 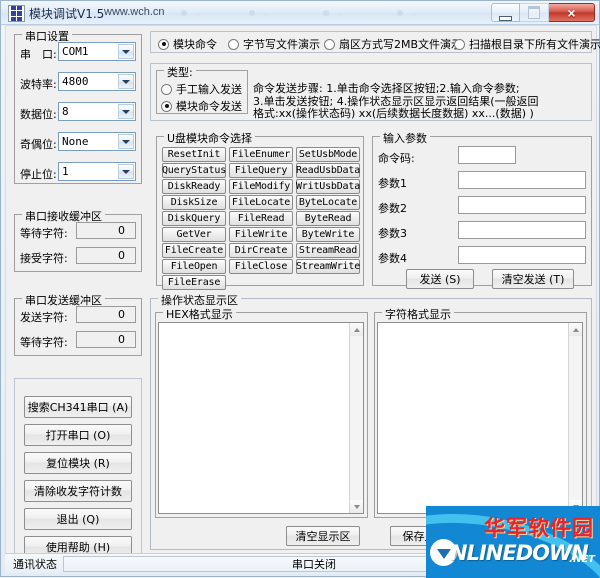 I want to click on cmd-label: DiskReady, so click(x=194, y=186).